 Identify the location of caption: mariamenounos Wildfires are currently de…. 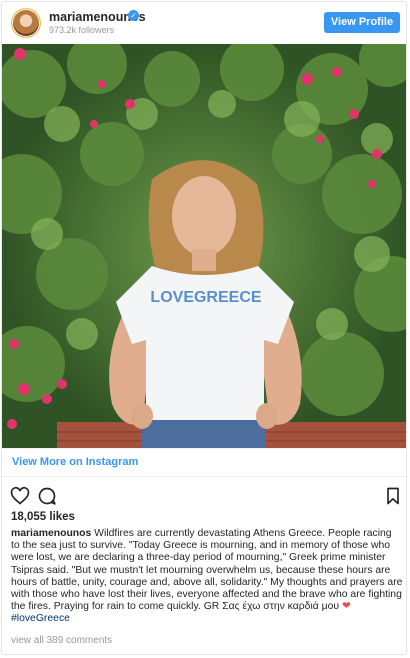
(207, 577).